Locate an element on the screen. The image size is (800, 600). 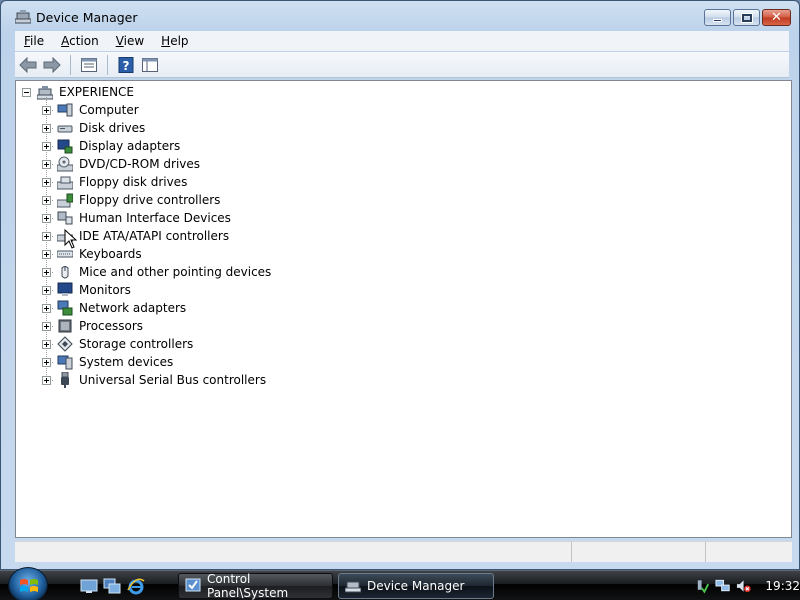
tree-item: Disk drives is located at coordinates (93, 128).